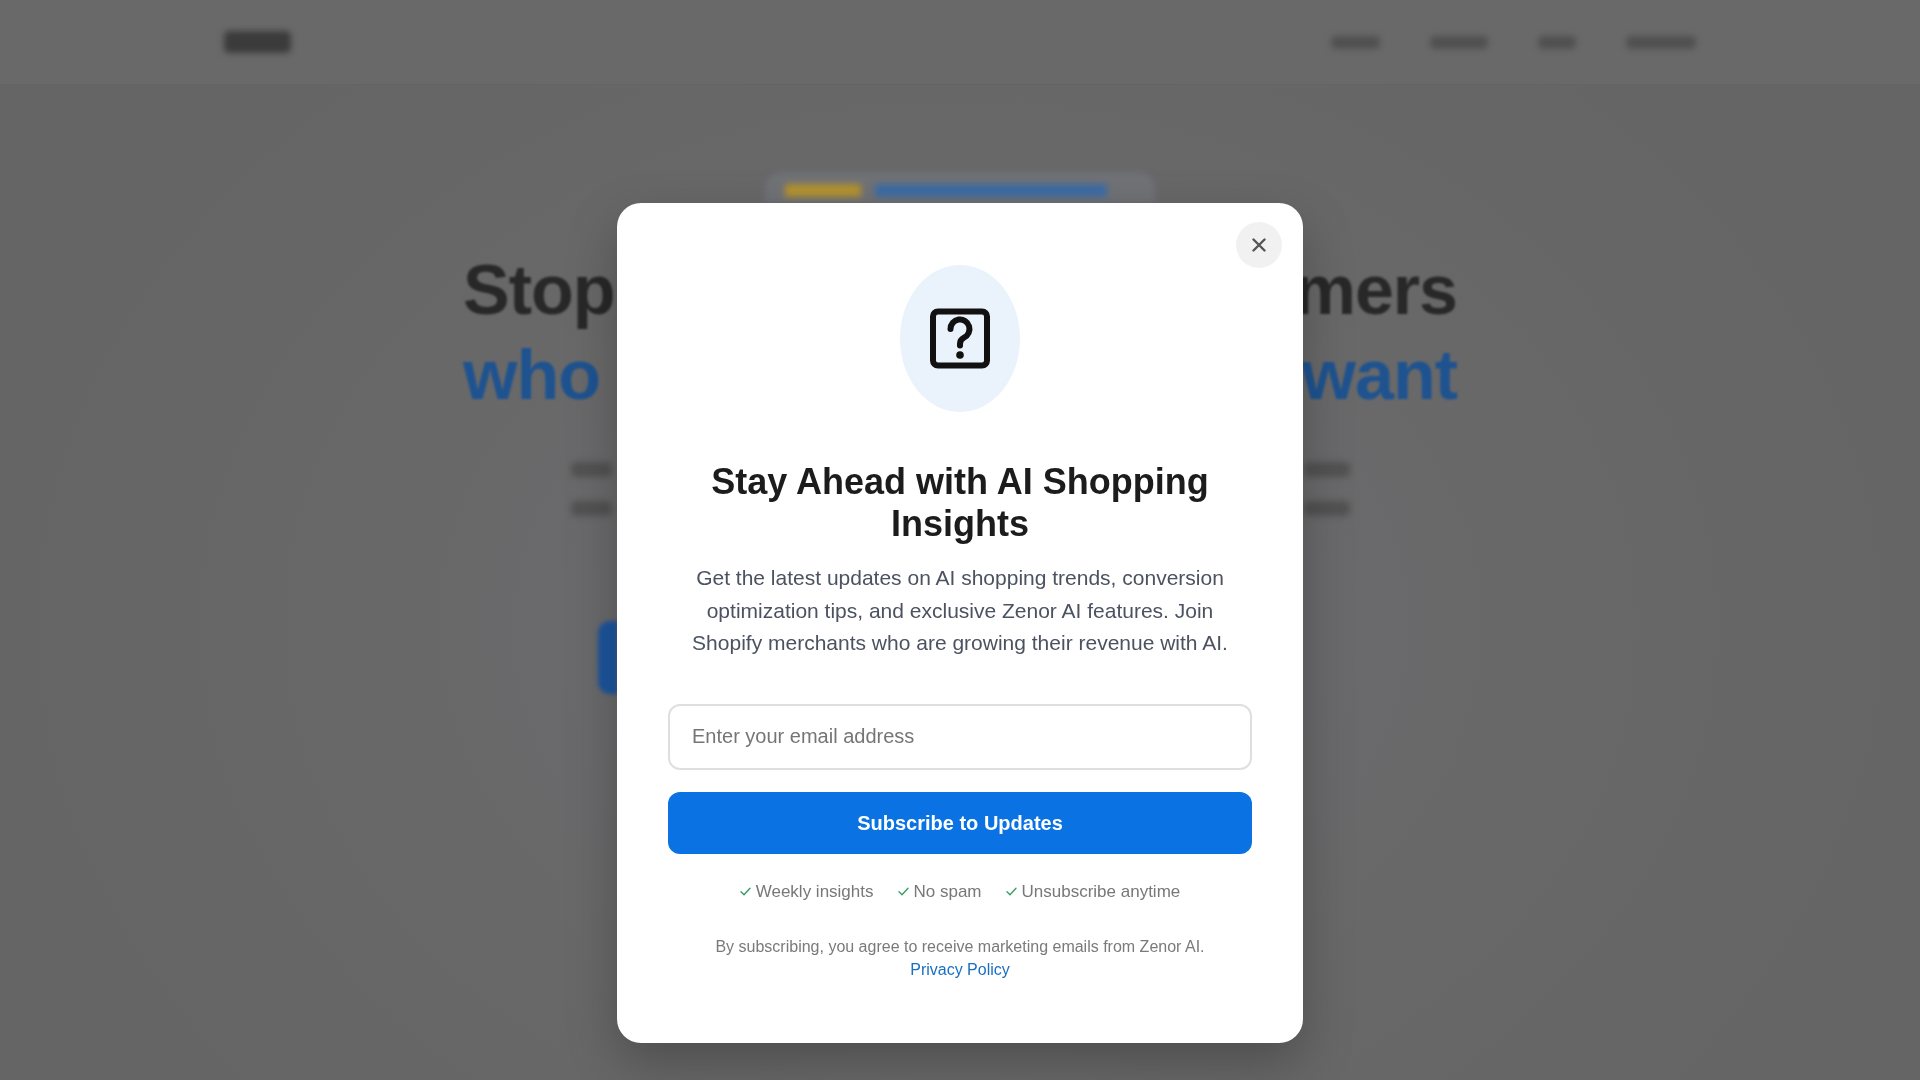 Image resolution: width=1920 pixels, height=1080 pixels. Describe the element at coordinates (814, 891) in the screenshot. I see `benefit-text: Weekly insights` at that location.